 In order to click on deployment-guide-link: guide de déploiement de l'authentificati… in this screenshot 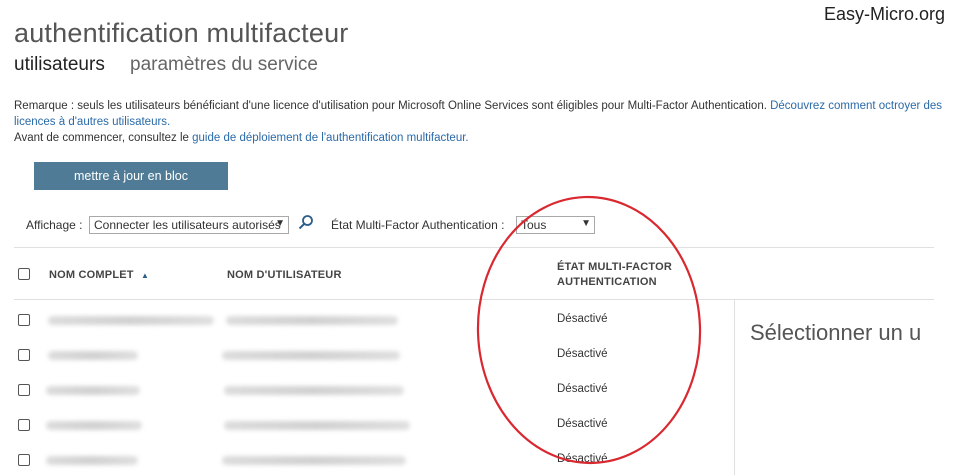, I will do `click(330, 138)`.